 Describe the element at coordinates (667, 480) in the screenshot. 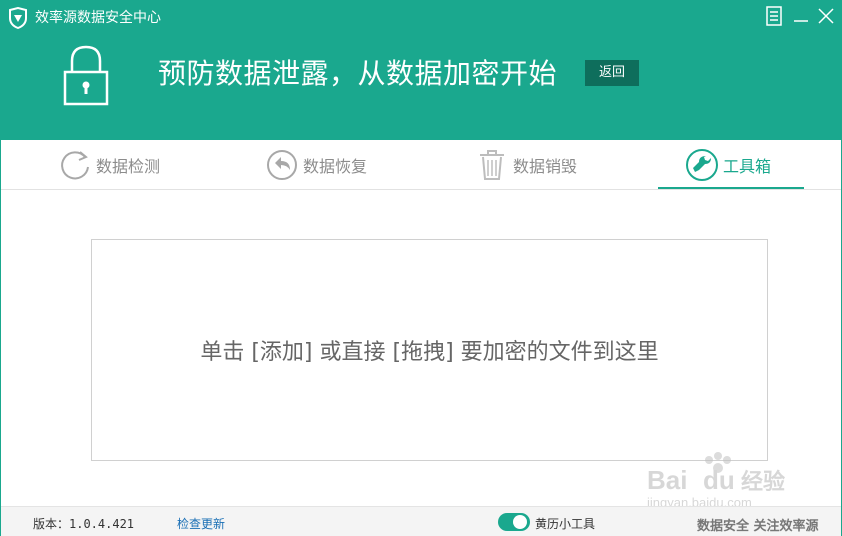

I see `svg-text: Bai` at that location.